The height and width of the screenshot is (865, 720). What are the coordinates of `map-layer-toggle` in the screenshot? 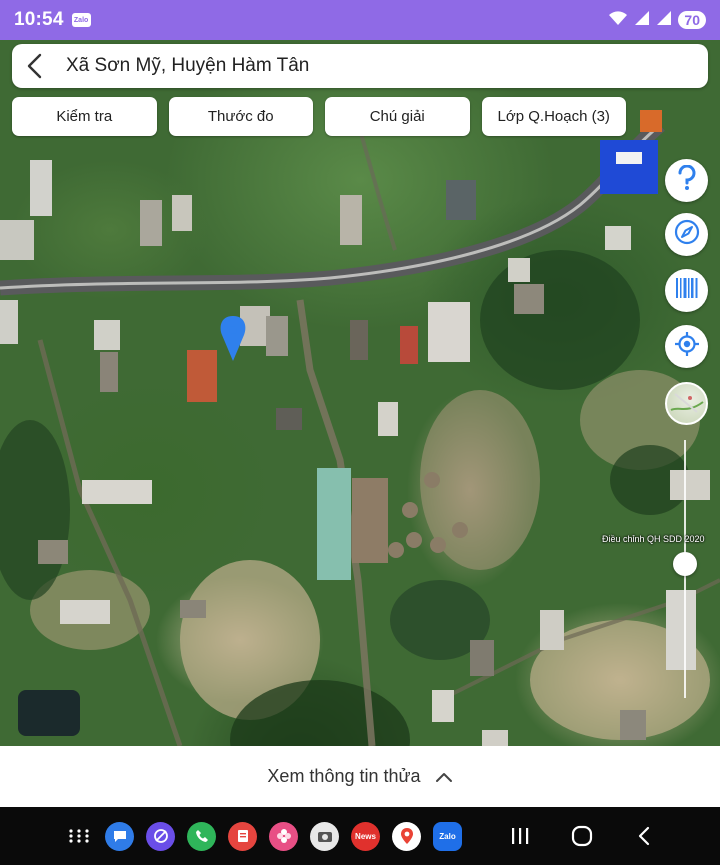 It's located at (686, 403).